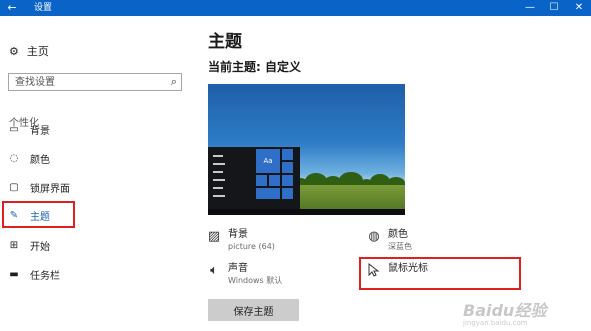 This screenshot has width=591, height=331. What do you see at coordinates (253, 310) in the screenshot?
I see `save-theme-button: 保存主题` at bounding box center [253, 310].